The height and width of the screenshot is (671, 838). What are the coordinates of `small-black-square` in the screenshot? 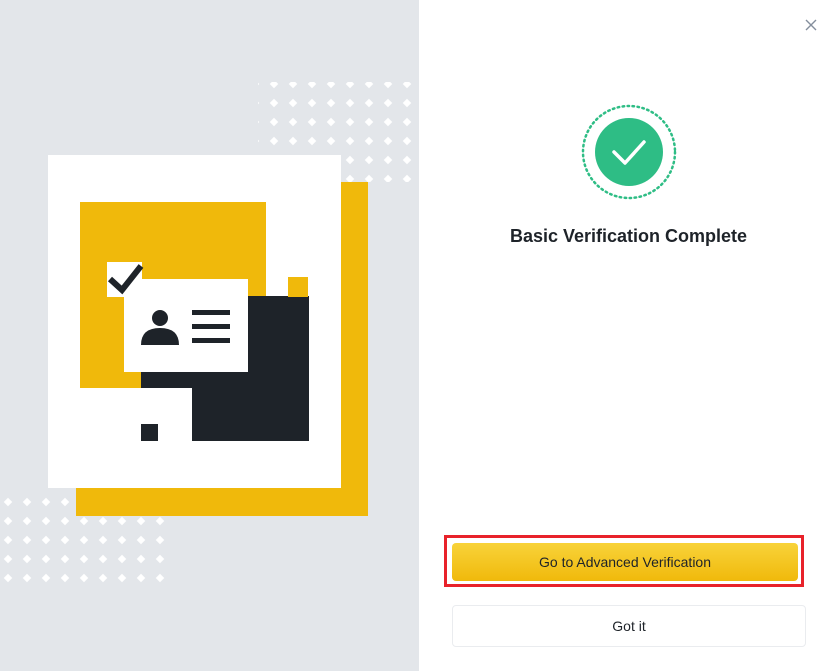 It's located at (149, 432).